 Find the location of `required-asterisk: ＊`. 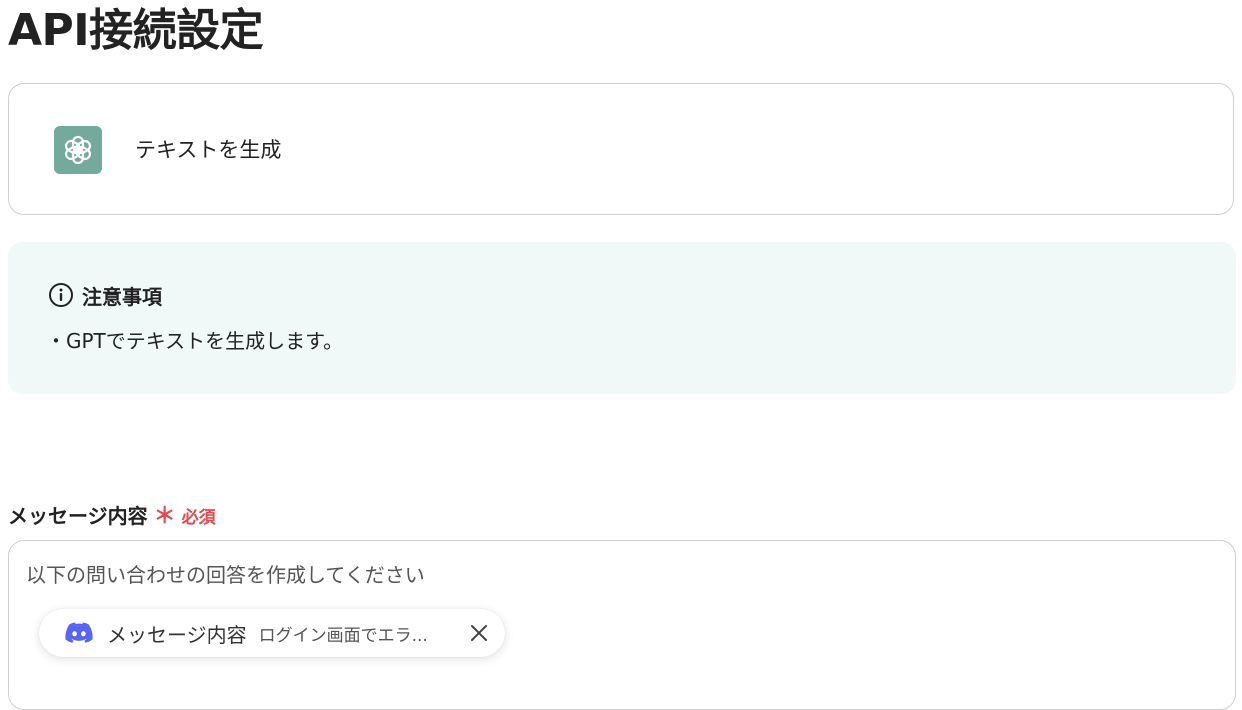

required-asterisk: ＊ is located at coordinates (164, 516).